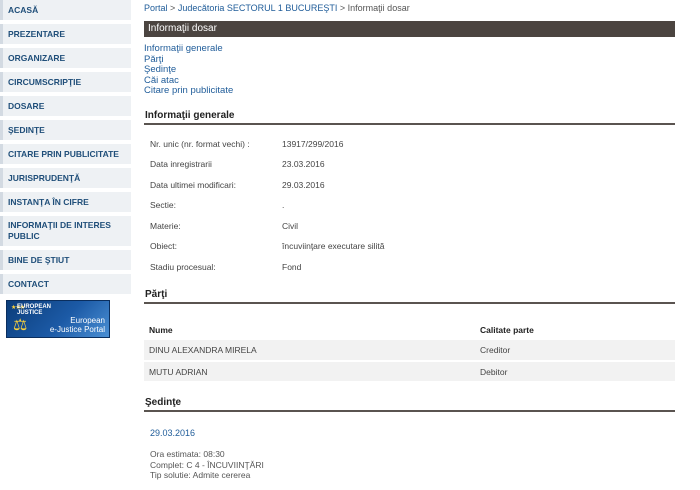 The image size is (700, 490). Describe the element at coordinates (163, 246) in the screenshot. I see `info-label: Obiect:` at that location.